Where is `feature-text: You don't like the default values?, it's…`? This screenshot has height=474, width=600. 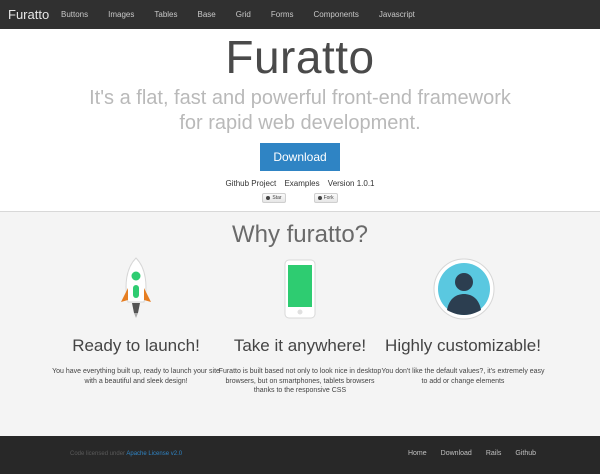 feature-text: You don't like the default values?, it's… is located at coordinates (463, 376).